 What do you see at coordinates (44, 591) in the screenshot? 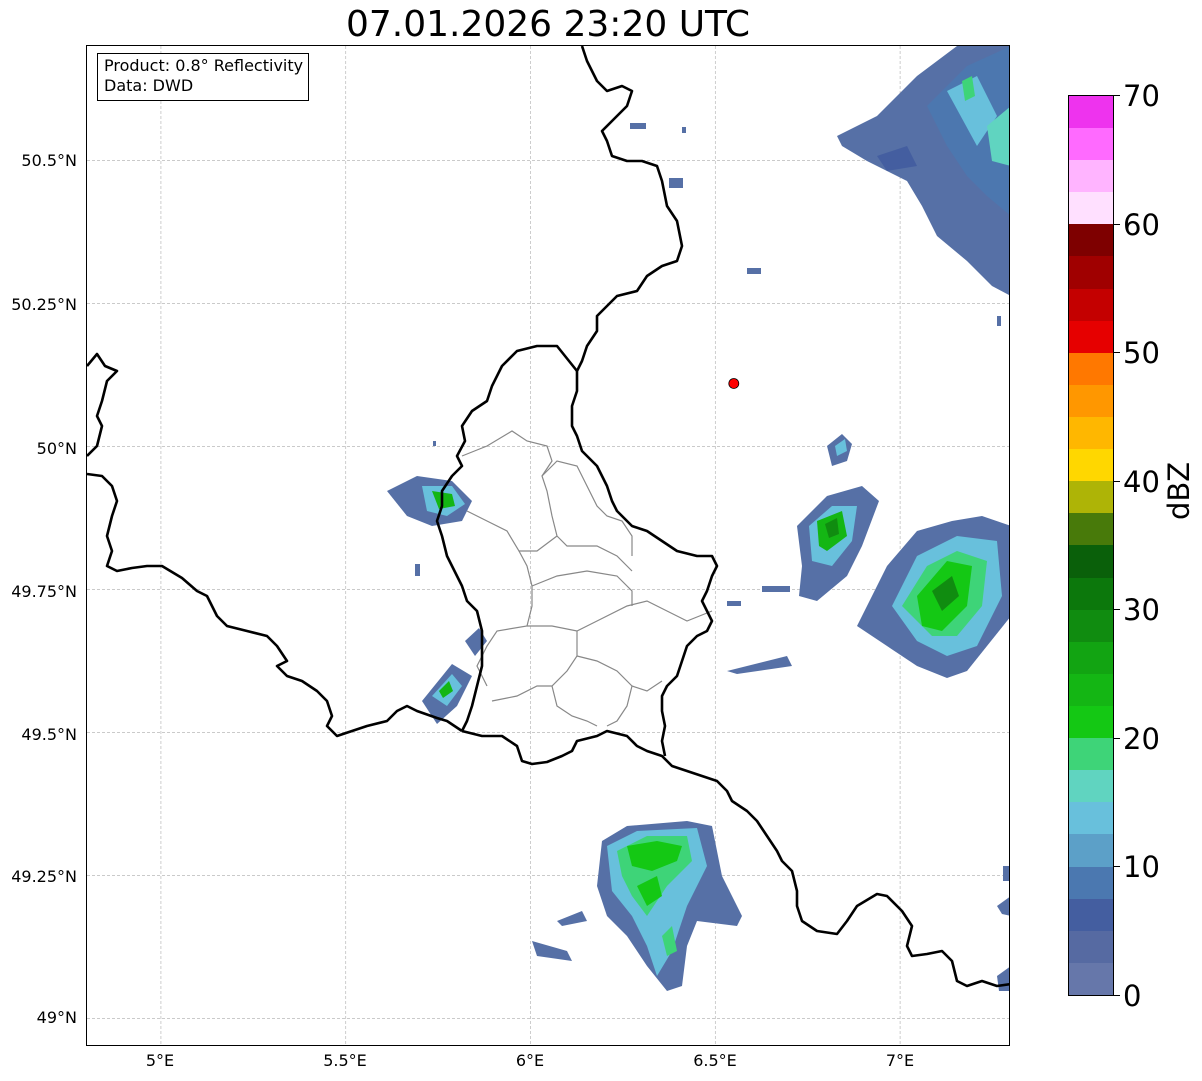
I see `lat-tick-label: 49.75°N` at bounding box center [44, 591].